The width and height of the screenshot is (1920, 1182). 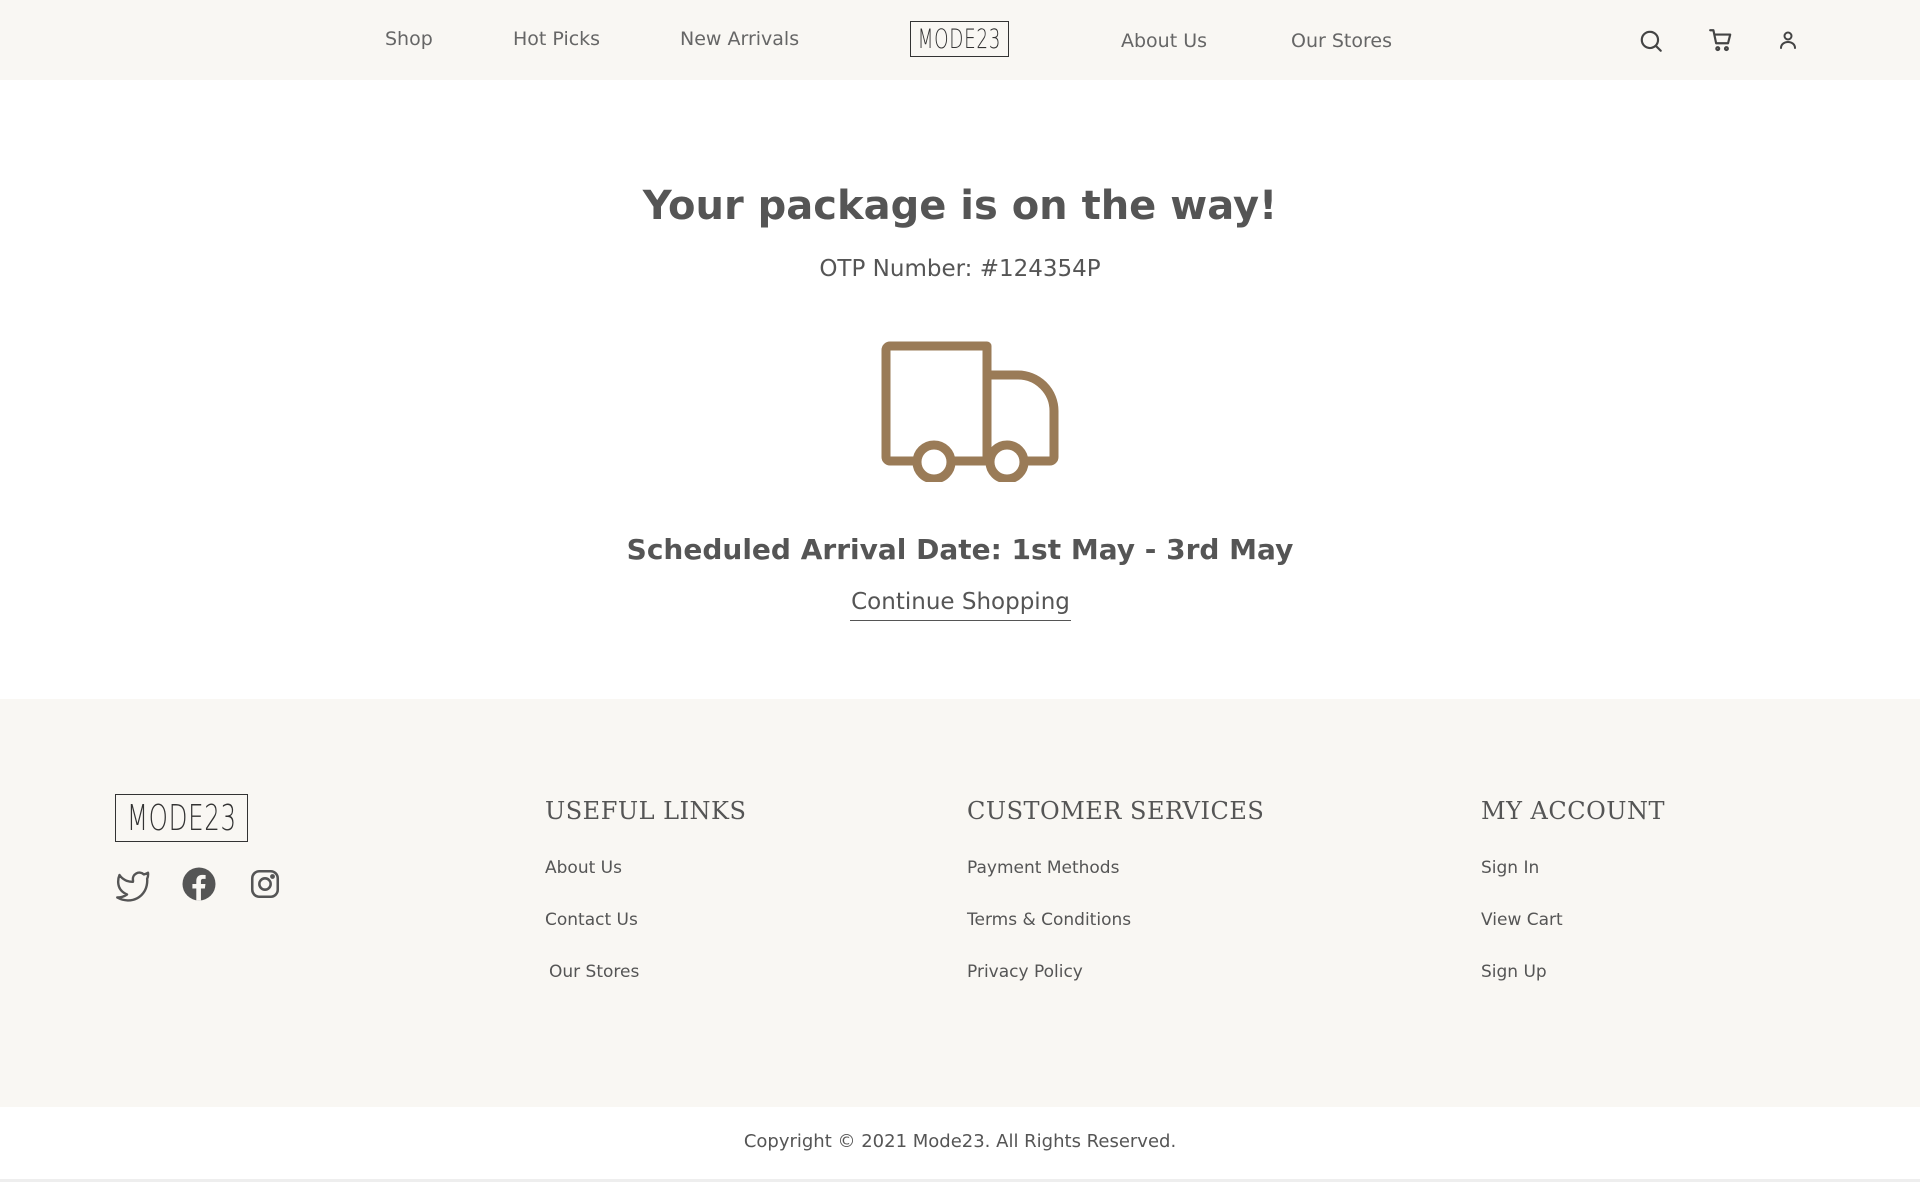 What do you see at coordinates (646, 811) in the screenshot?
I see `useful-links-heading: USEFUL LINKS` at bounding box center [646, 811].